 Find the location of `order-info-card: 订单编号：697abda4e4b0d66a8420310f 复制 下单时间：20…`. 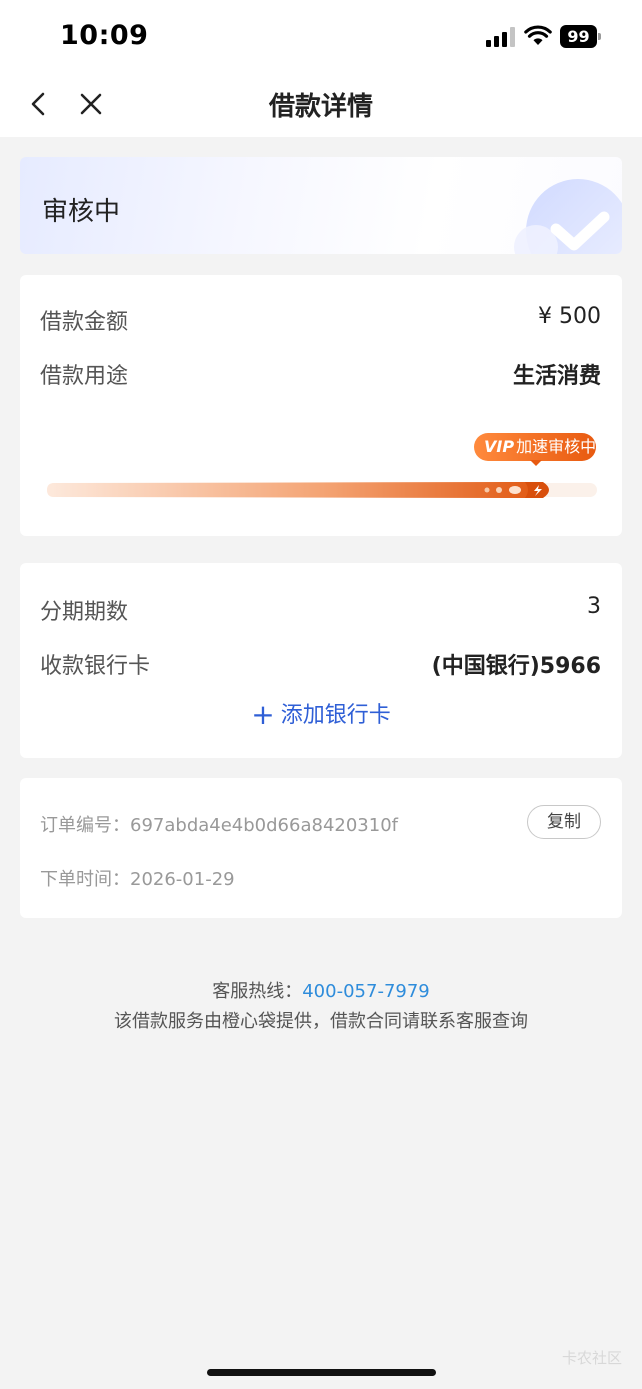

order-info-card: 订单编号：697abda4e4b0d66a8420310f 复制 下单时间：20… is located at coordinates (321, 848).